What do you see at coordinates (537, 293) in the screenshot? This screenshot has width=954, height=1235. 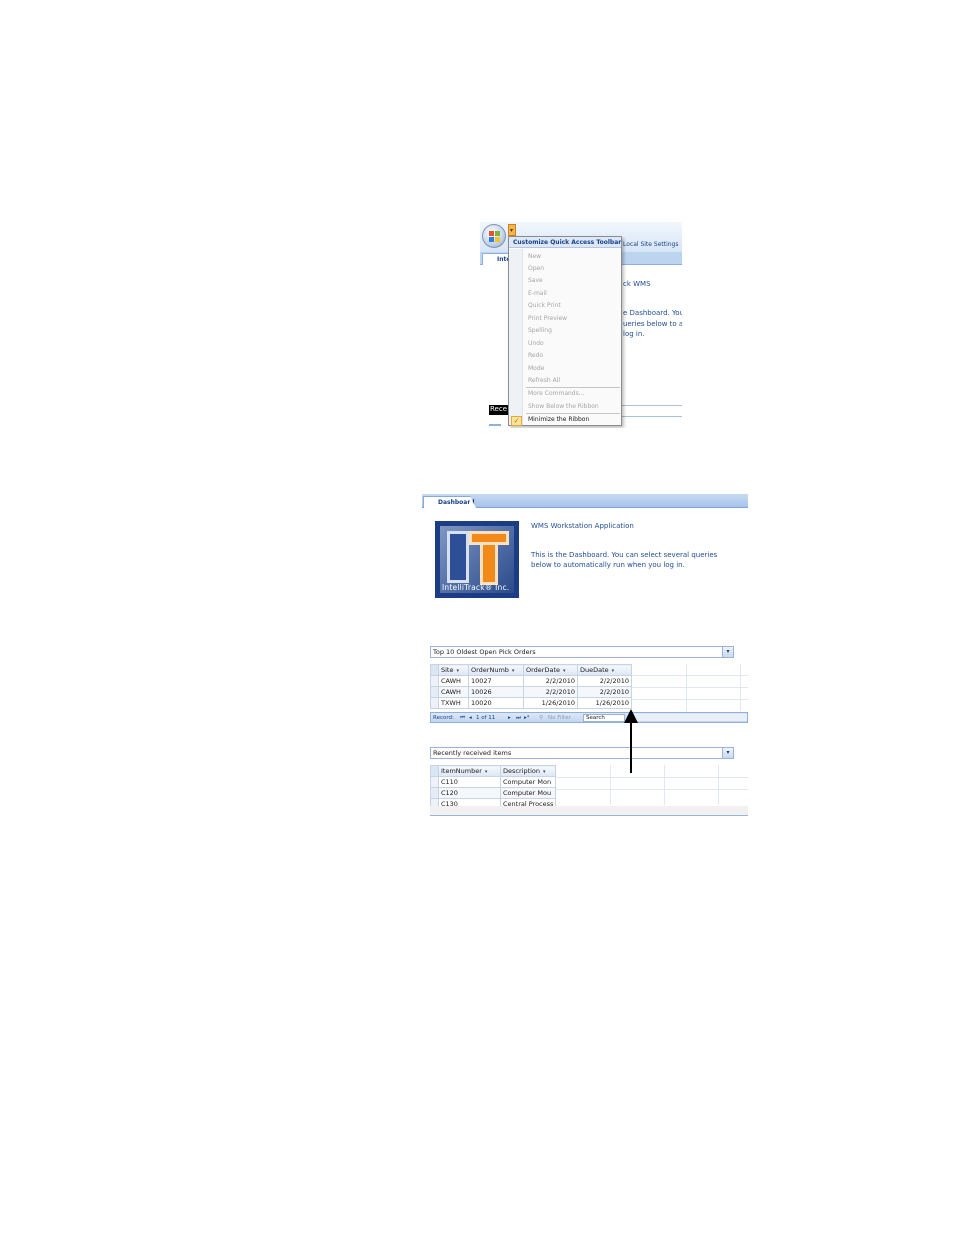 I see `menu-item-email: E-mail` at bounding box center [537, 293].